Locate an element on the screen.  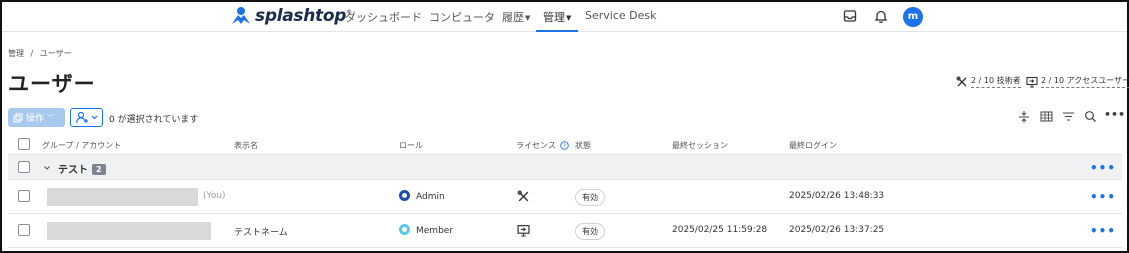
bell-icon is located at coordinates (881, 16).